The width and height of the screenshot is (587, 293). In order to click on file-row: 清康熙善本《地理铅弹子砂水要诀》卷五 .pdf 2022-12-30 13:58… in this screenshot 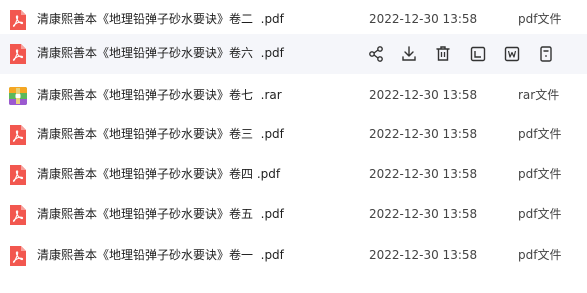, I will do `click(293, 215)`.